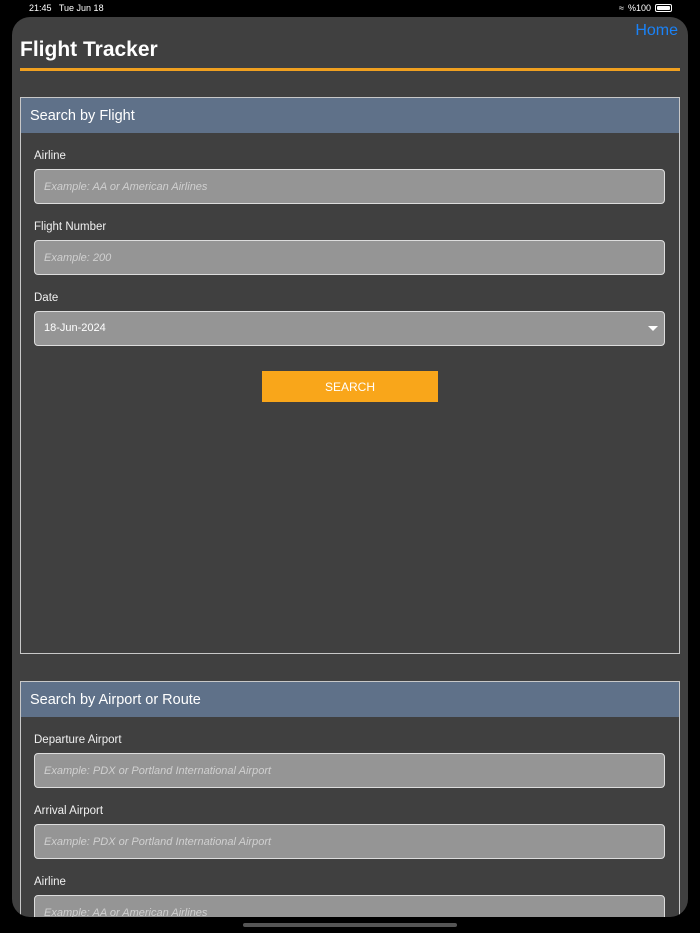 The width and height of the screenshot is (700, 933). I want to click on date-select: 18-Jun-2024, so click(349, 328).